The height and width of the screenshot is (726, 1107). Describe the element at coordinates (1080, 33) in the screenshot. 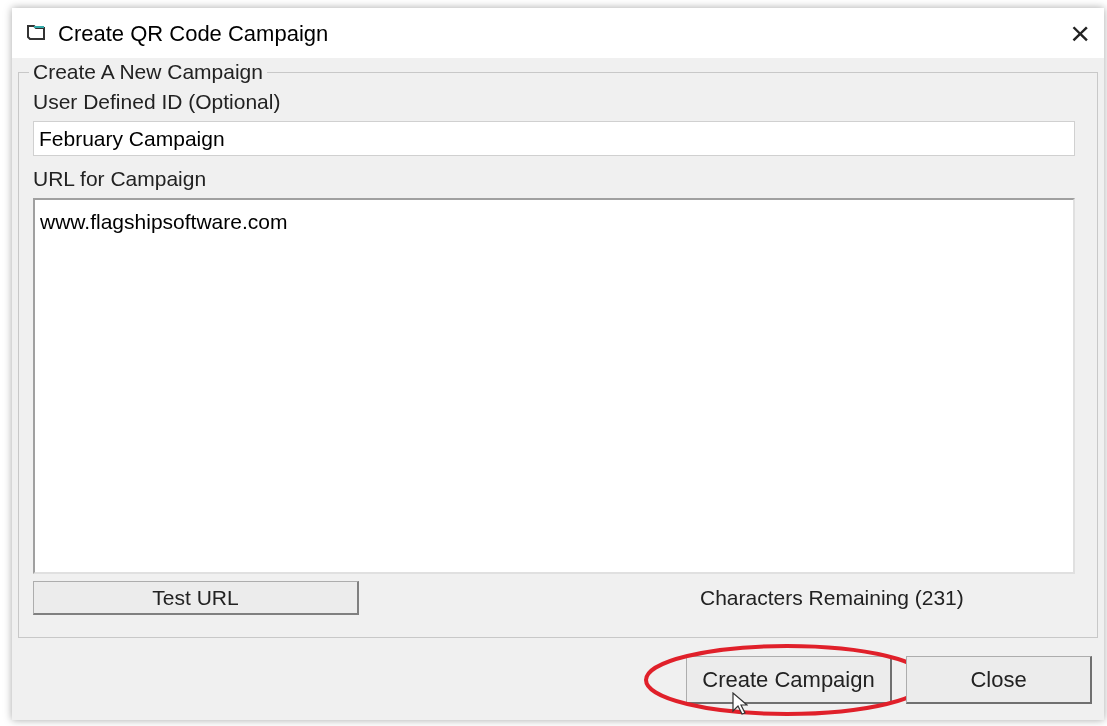

I see `close-button: ×` at that location.